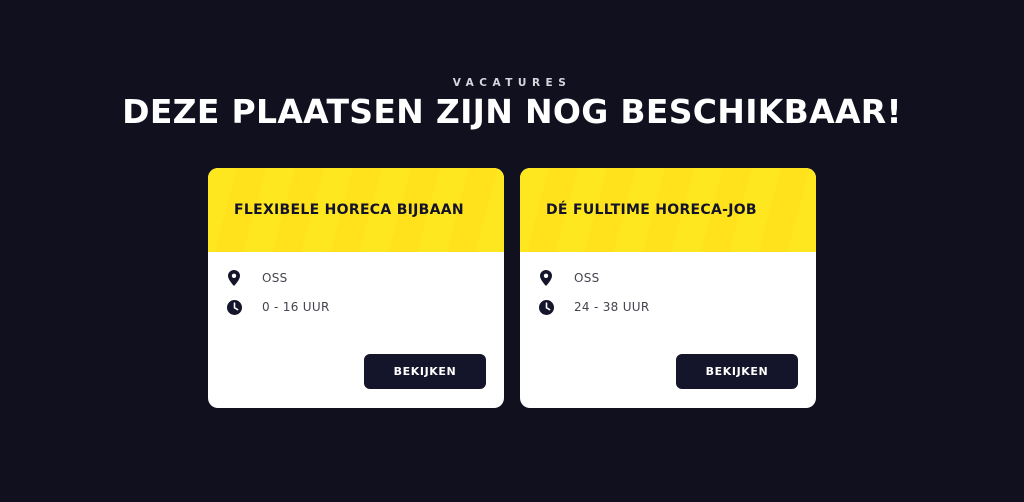 The height and width of the screenshot is (502, 1024). I want to click on job-hours: 24 - 38 UUR, so click(612, 307).